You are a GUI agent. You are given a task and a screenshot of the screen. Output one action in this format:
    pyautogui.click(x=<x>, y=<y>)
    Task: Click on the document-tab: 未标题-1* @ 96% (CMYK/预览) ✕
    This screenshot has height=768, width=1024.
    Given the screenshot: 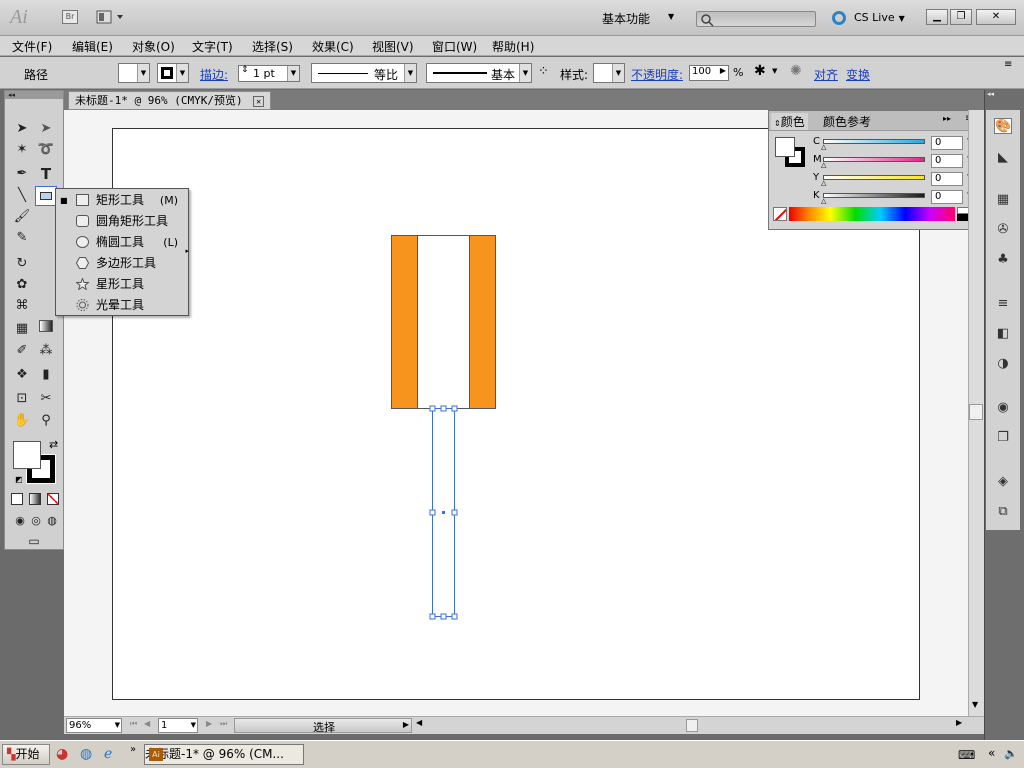 What is the action you would take?
    pyautogui.click(x=170, y=100)
    